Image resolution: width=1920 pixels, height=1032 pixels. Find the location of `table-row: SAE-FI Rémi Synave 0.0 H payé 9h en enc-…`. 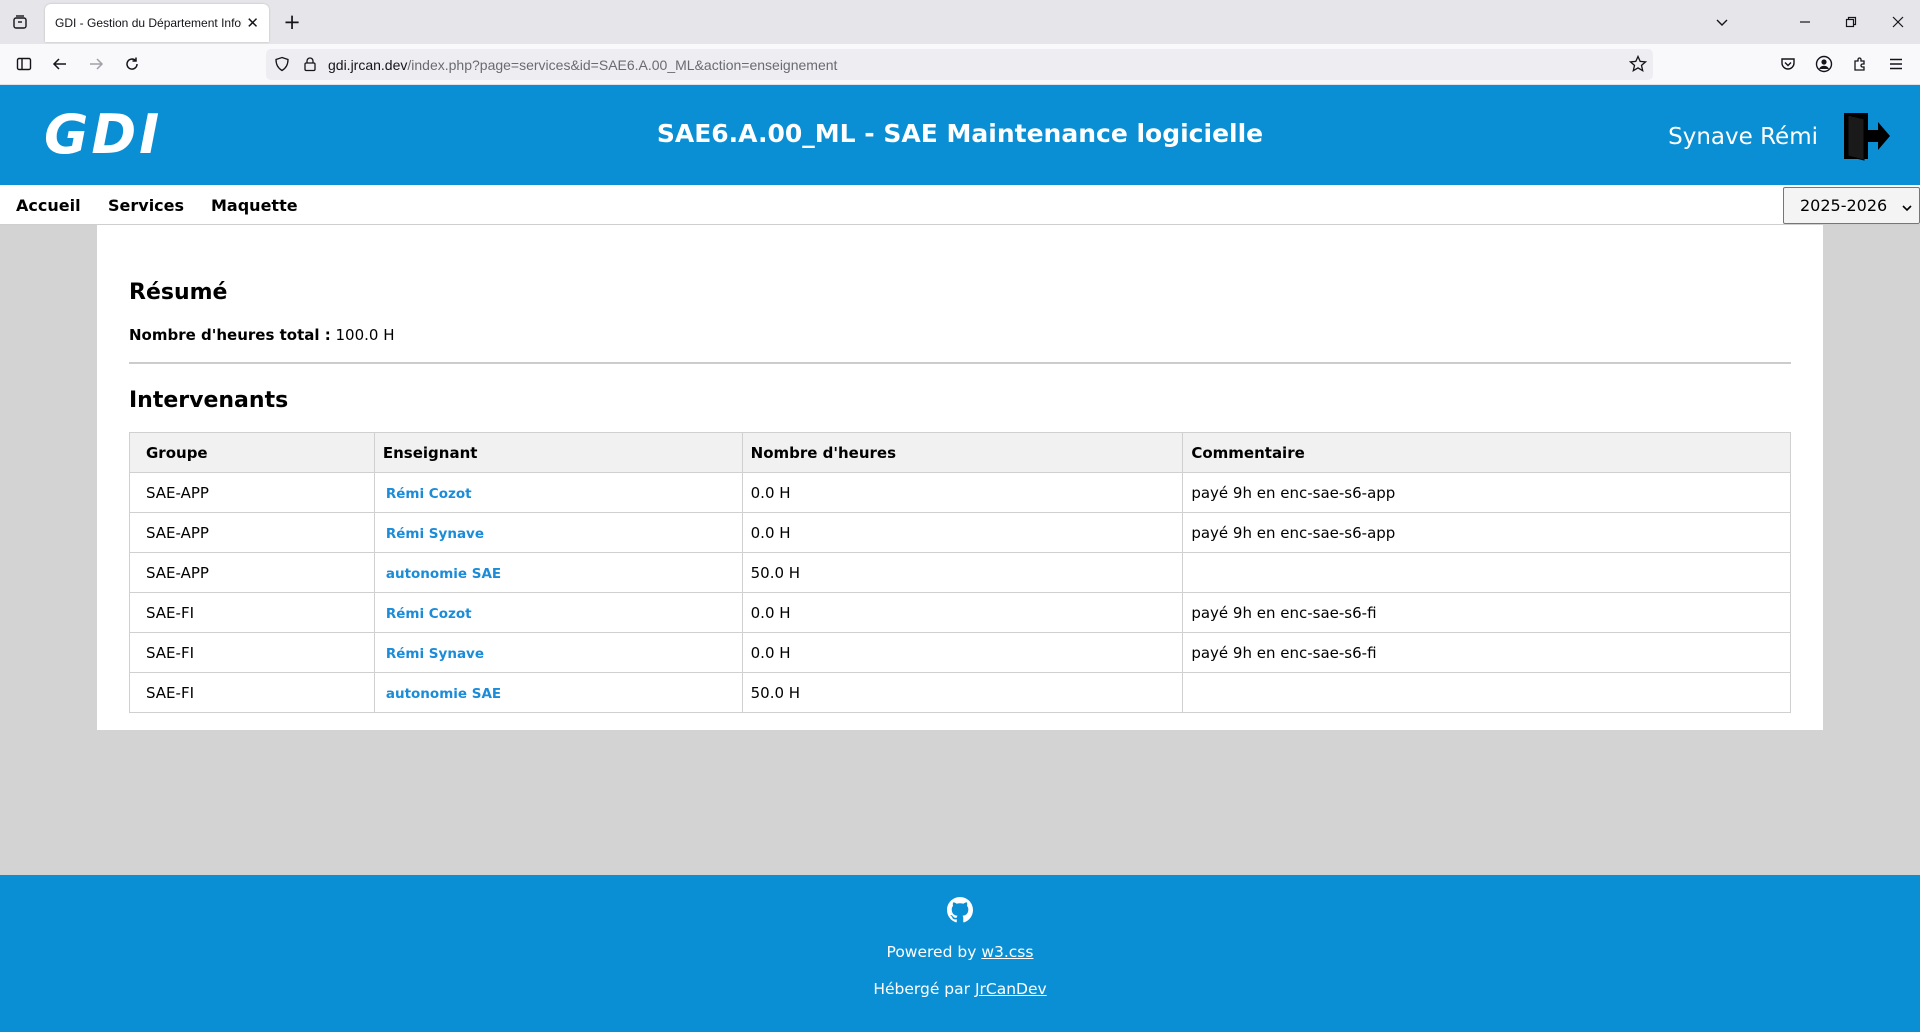

table-row: SAE-FI Rémi Synave 0.0 H payé 9h en enc-… is located at coordinates (960, 652).